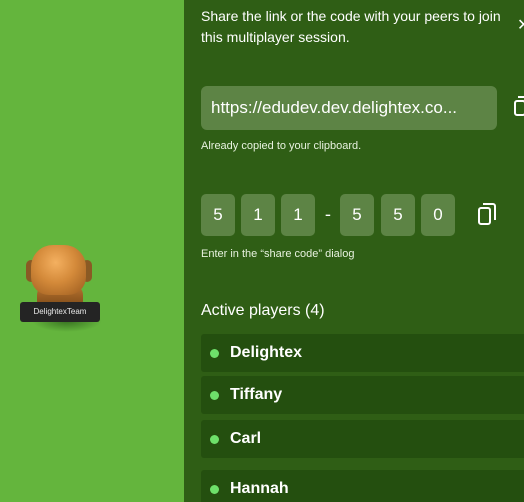 Image resolution: width=524 pixels, height=502 pixels. What do you see at coordinates (266, 352) in the screenshot?
I see `player-name: Delightex` at bounding box center [266, 352].